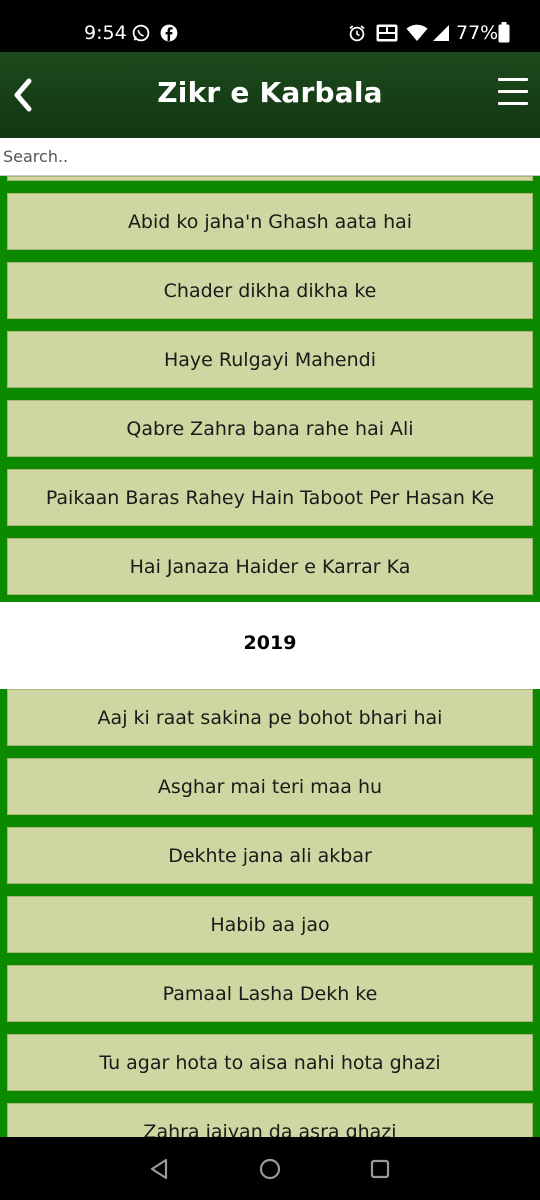  What do you see at coordinates (357, 33) in the screenshot?
I see `alarm-icon` at bounding box center [357, 33].